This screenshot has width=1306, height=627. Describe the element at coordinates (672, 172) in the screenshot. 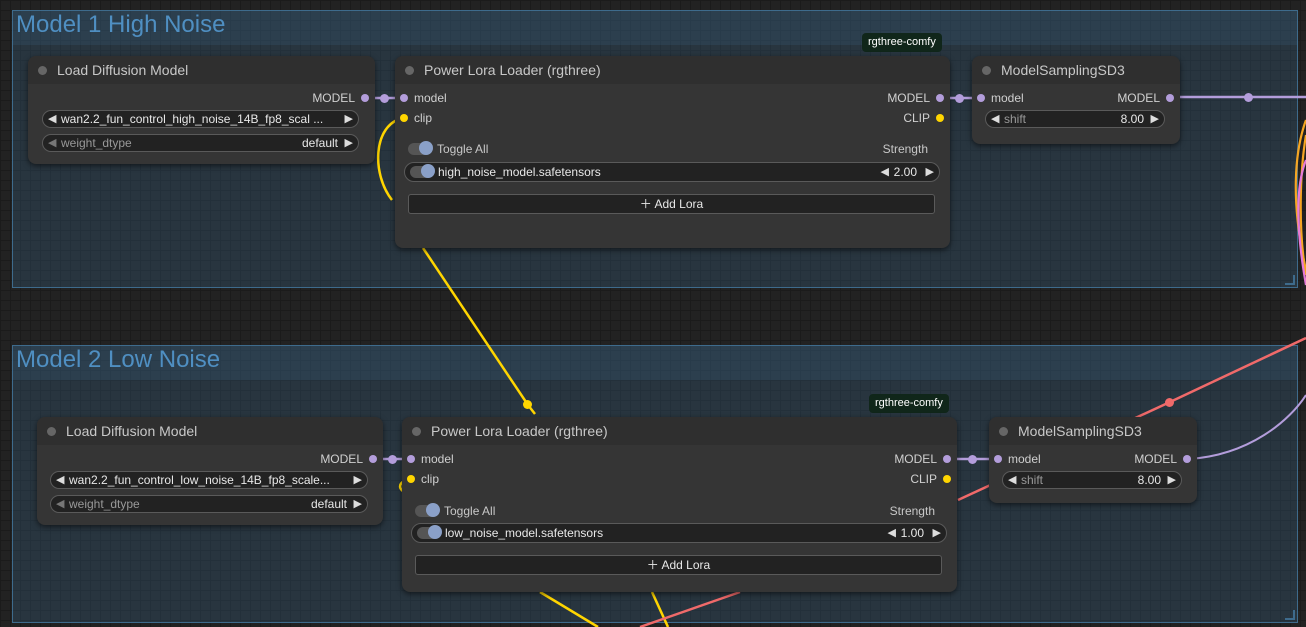

I see `lora-row: high_noise_model.safetensors ◀ 2.00 ▶` at that location.